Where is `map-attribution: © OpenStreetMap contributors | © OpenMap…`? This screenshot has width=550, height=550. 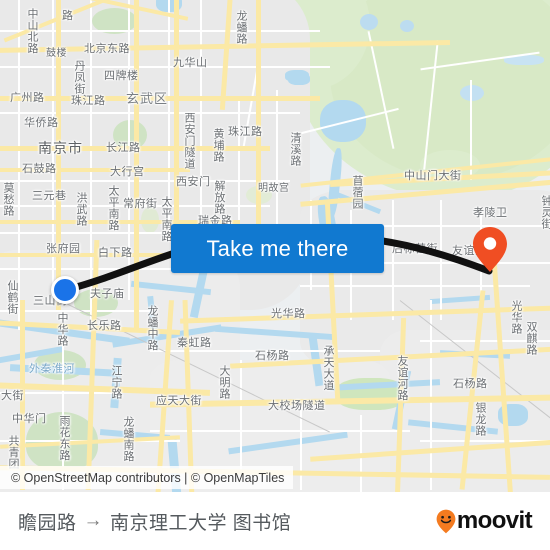 map-attribution: © OpenStreetMap contributors | © OpenMap… is located at coordinates (147, 477).